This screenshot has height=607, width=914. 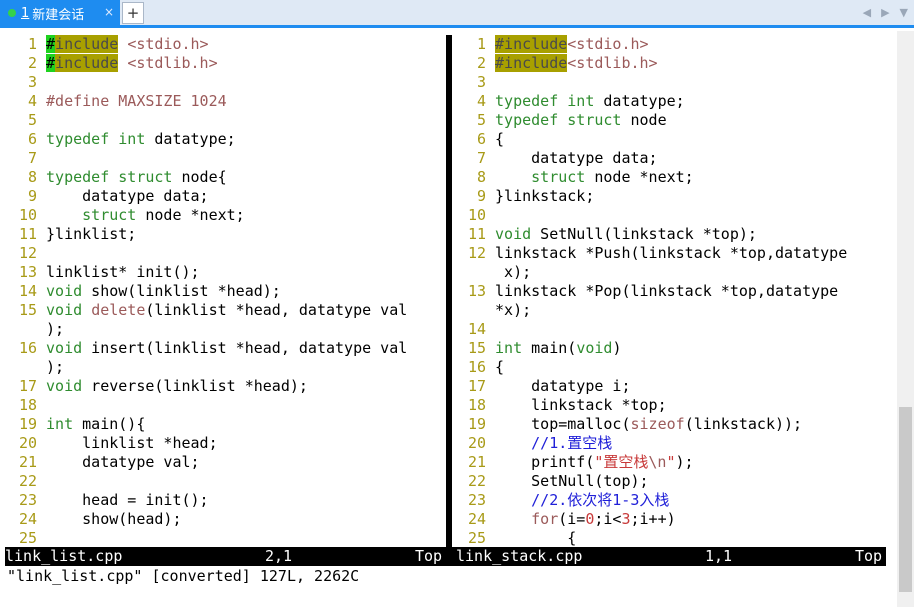 I want to click on code-line: 21 printf("置空栈\n");, so click(x=675, y=462).